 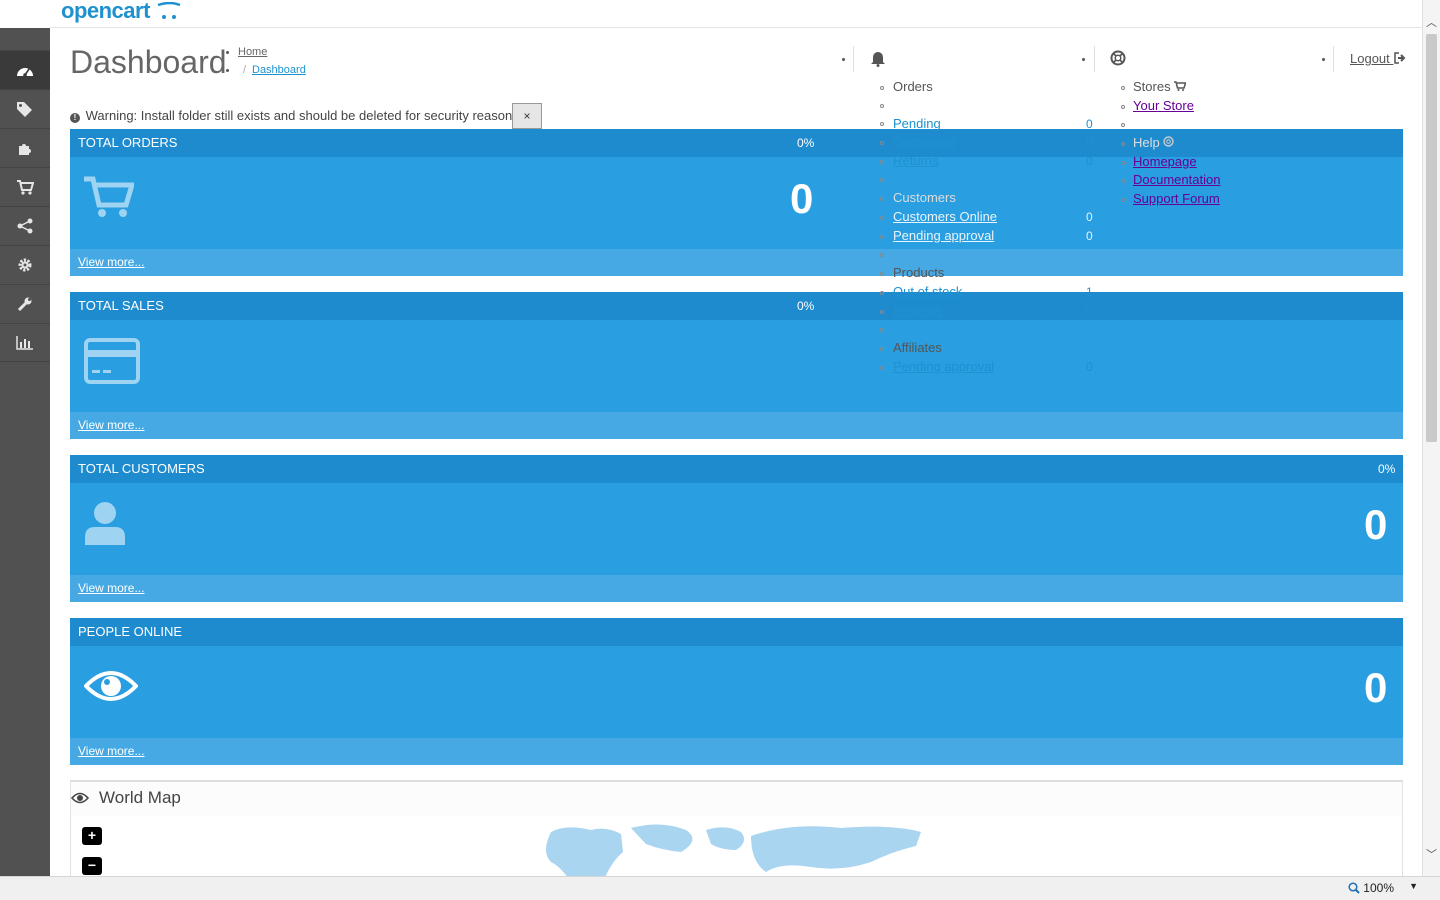 I want to click on notif-customers-pending-approval: Pending approval, so click(x=943, y=235).